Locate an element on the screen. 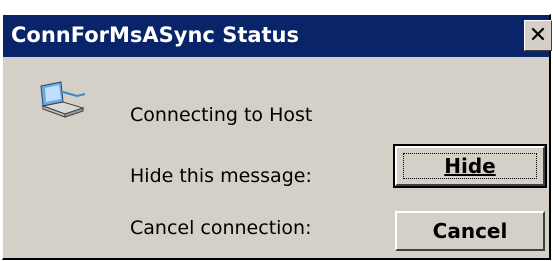 The width and height of the screenshot is (553, 261). cancel-button-label: Cancel is located at coordinates (470, 231).